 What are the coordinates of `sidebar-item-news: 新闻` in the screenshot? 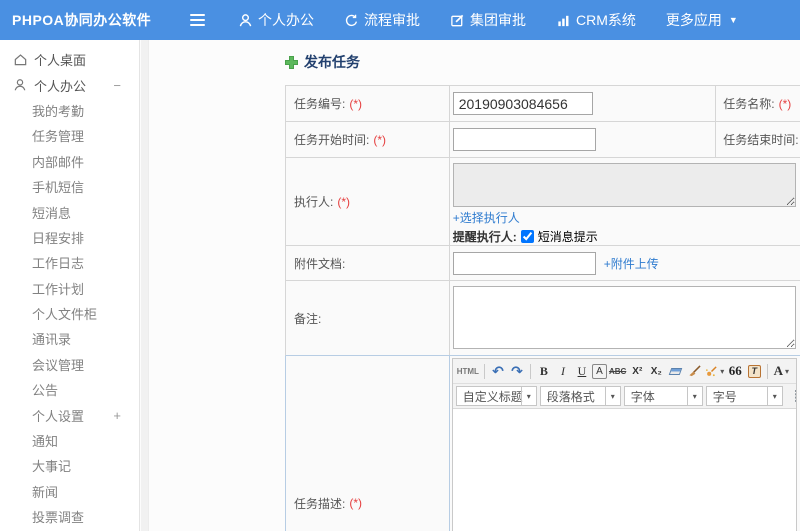 It's located at (69, 491).